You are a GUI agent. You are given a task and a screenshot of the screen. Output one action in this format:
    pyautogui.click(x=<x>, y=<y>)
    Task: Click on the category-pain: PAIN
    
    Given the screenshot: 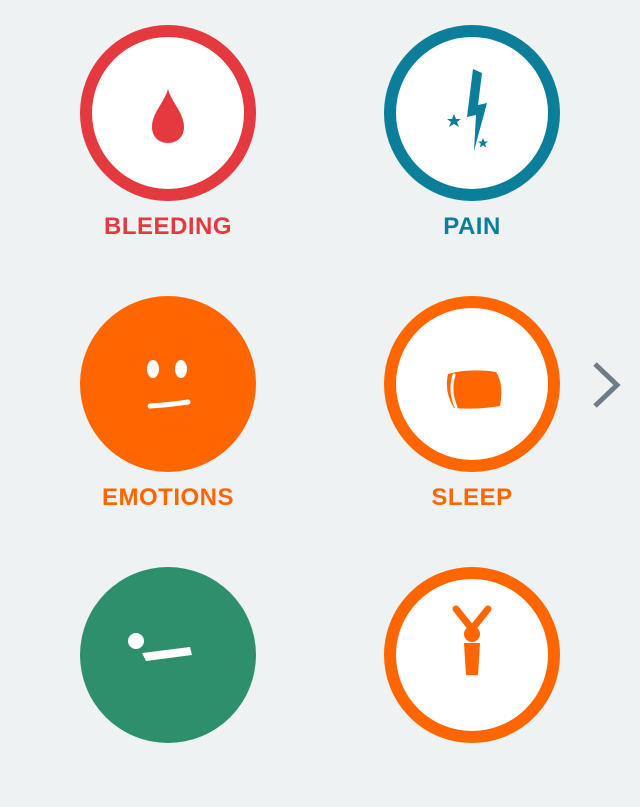 What is the action you would take?
    pyautogui.click(x=472, y=145)
    